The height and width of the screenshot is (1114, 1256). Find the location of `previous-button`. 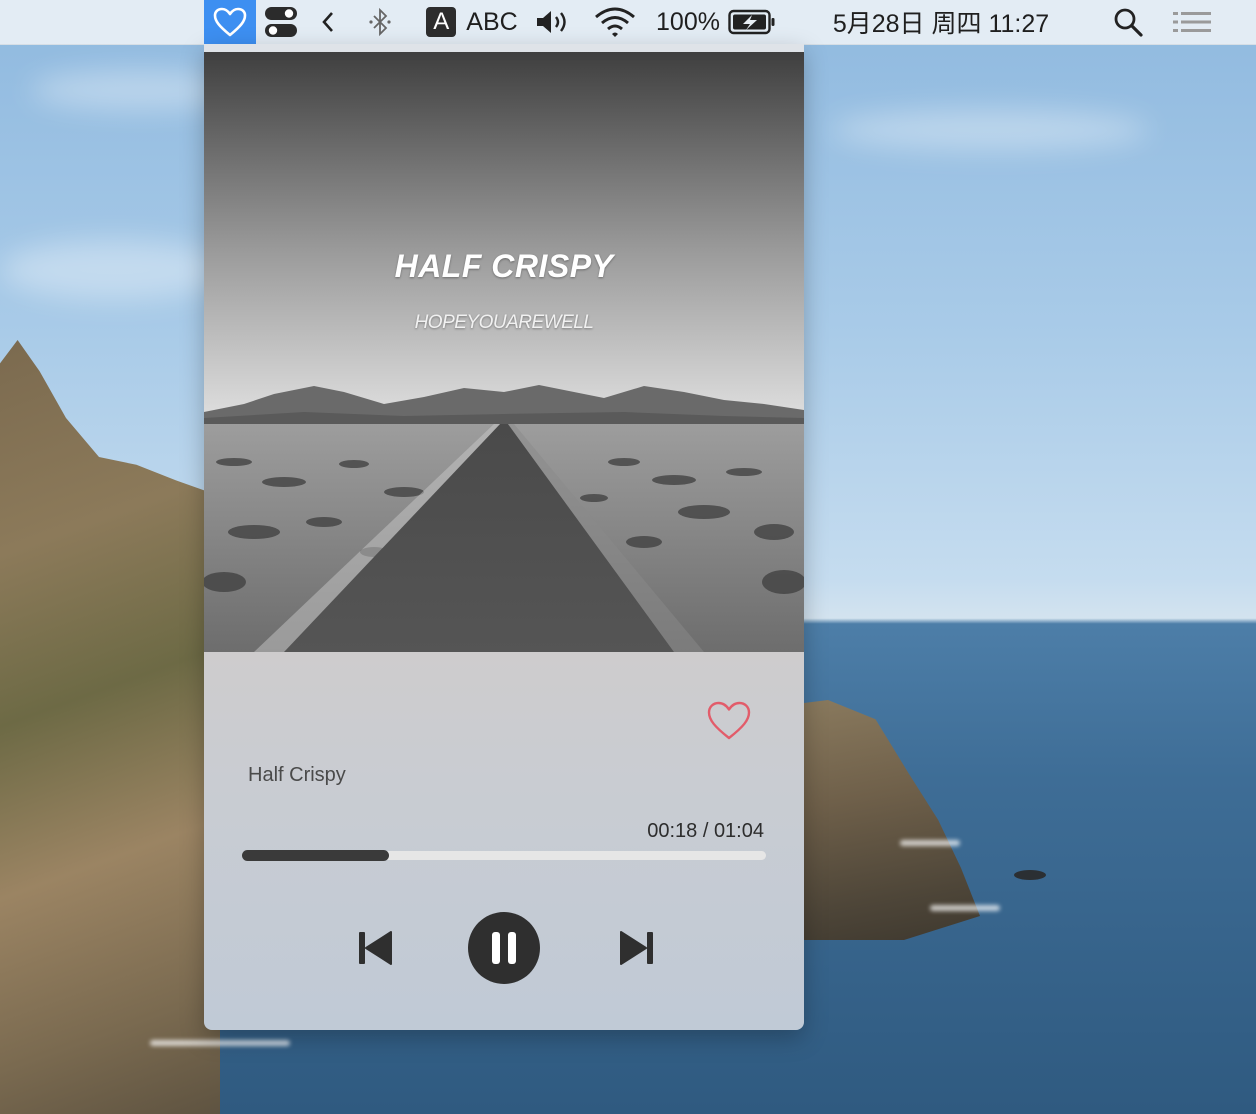

previous-button is located at coordinates (375, 948).